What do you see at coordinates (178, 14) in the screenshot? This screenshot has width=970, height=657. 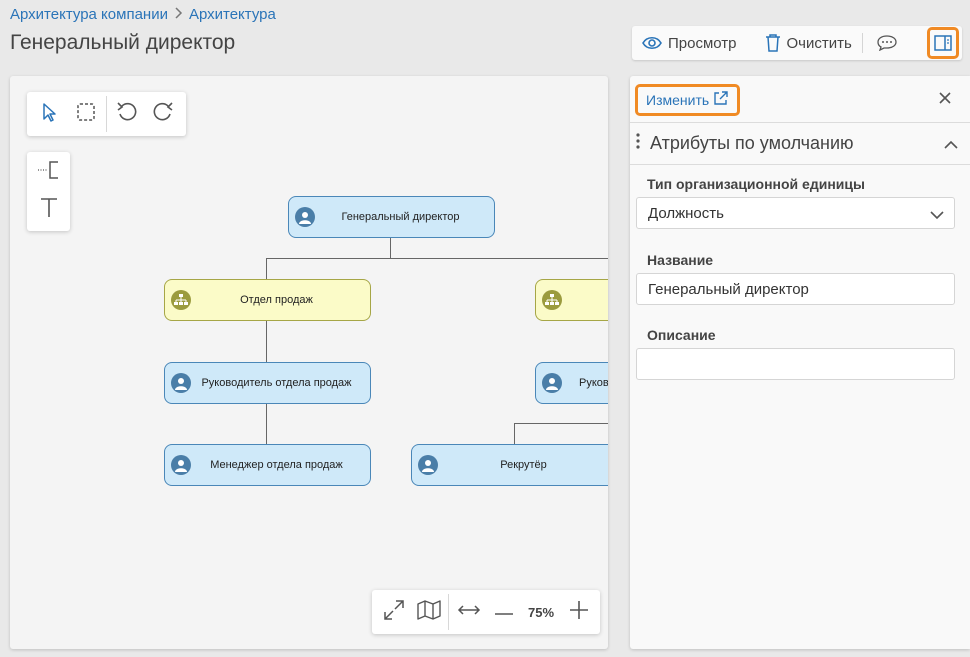 I see `chevron-right-icon` at bounding box center [178, 14].